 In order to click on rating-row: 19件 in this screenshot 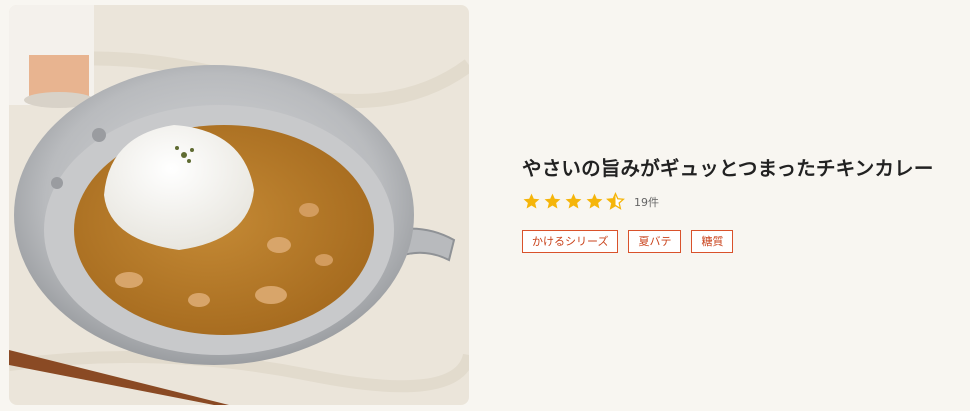, I will do `click(728, 201)`.